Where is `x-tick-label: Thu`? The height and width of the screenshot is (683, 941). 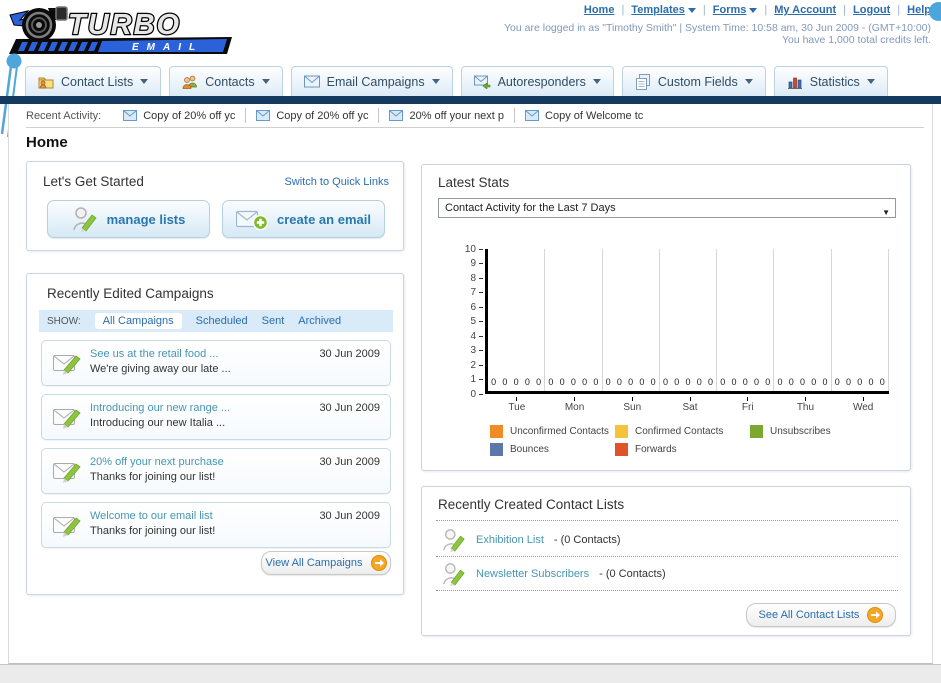 x-tick-label: Thu is located at coordinates (806, 405).